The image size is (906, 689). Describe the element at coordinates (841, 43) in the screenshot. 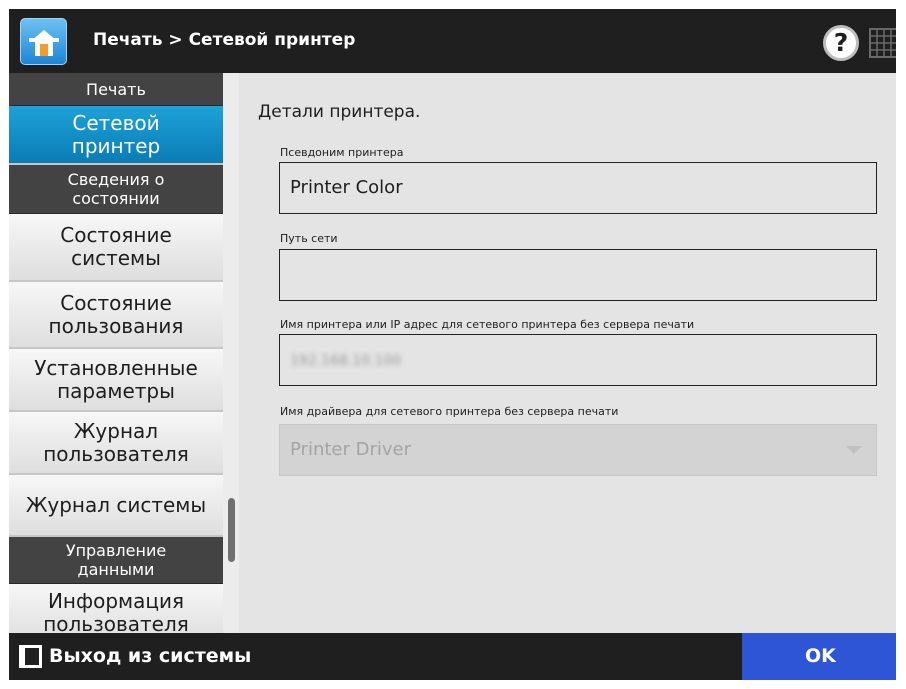

I see `help-button: ?` at that location.